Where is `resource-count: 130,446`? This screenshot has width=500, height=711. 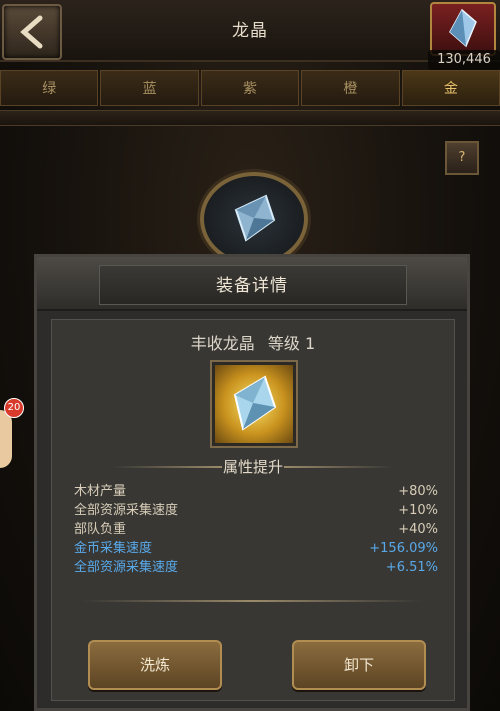 resource-count: 130,446 is located at coordinates (464, 60).